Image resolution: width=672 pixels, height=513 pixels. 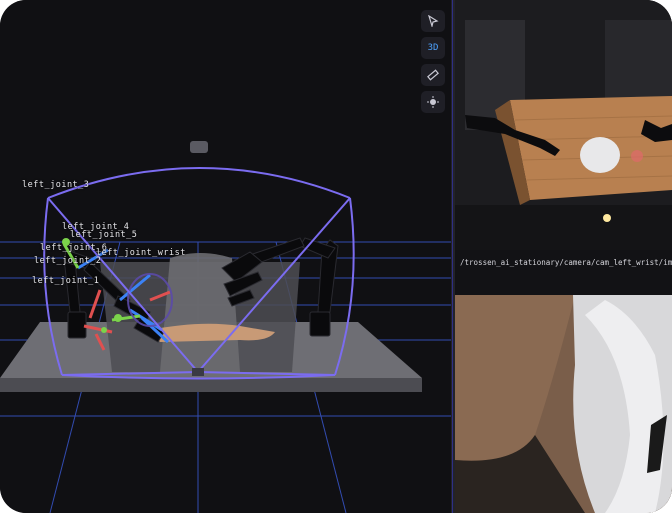 I want to click on joint-label: left_joint_5, so click(x=104, y=235).